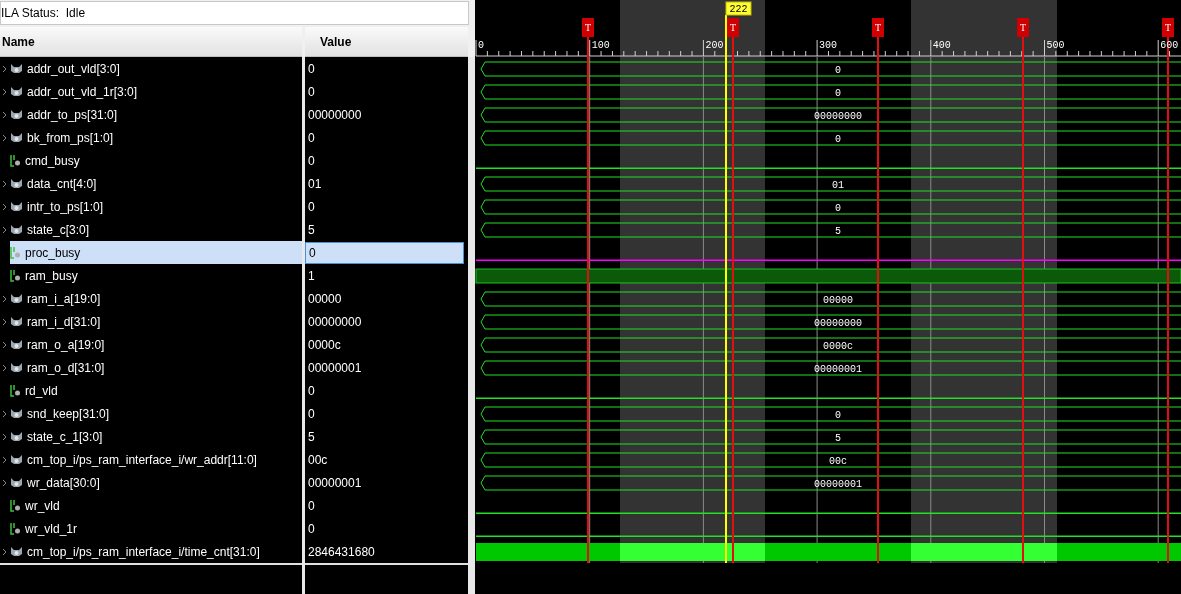  What do you see at coordinates (311, 437) in the screenshot?
I see `signal-value: 5` at bounding box center [311, 437].